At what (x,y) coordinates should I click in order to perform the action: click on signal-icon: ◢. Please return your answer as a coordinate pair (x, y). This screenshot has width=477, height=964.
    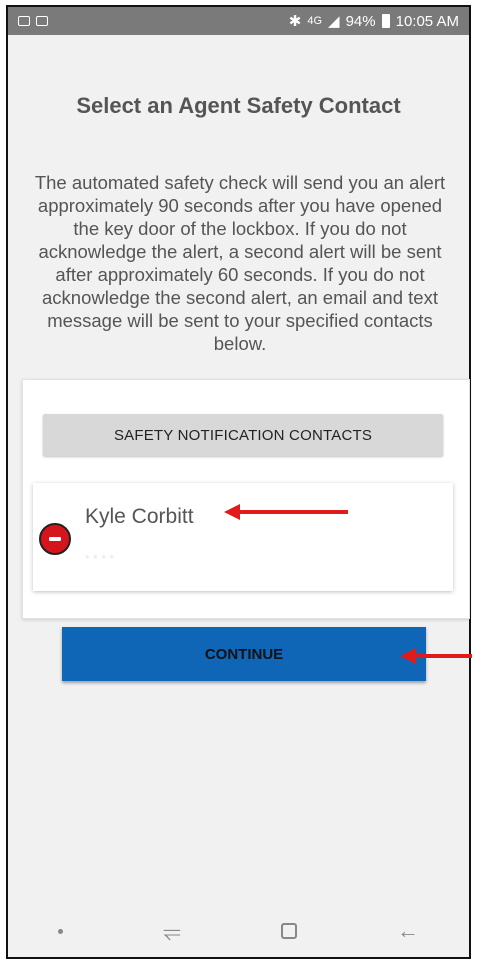
    Looking at the image, I should click on (334, 21).